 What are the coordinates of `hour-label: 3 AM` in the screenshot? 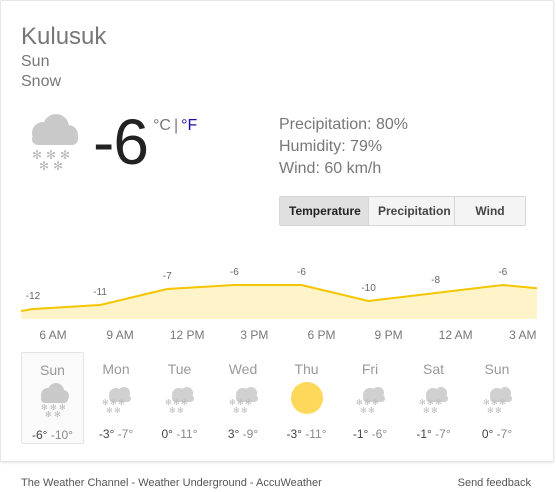 It's located at (523, 335).